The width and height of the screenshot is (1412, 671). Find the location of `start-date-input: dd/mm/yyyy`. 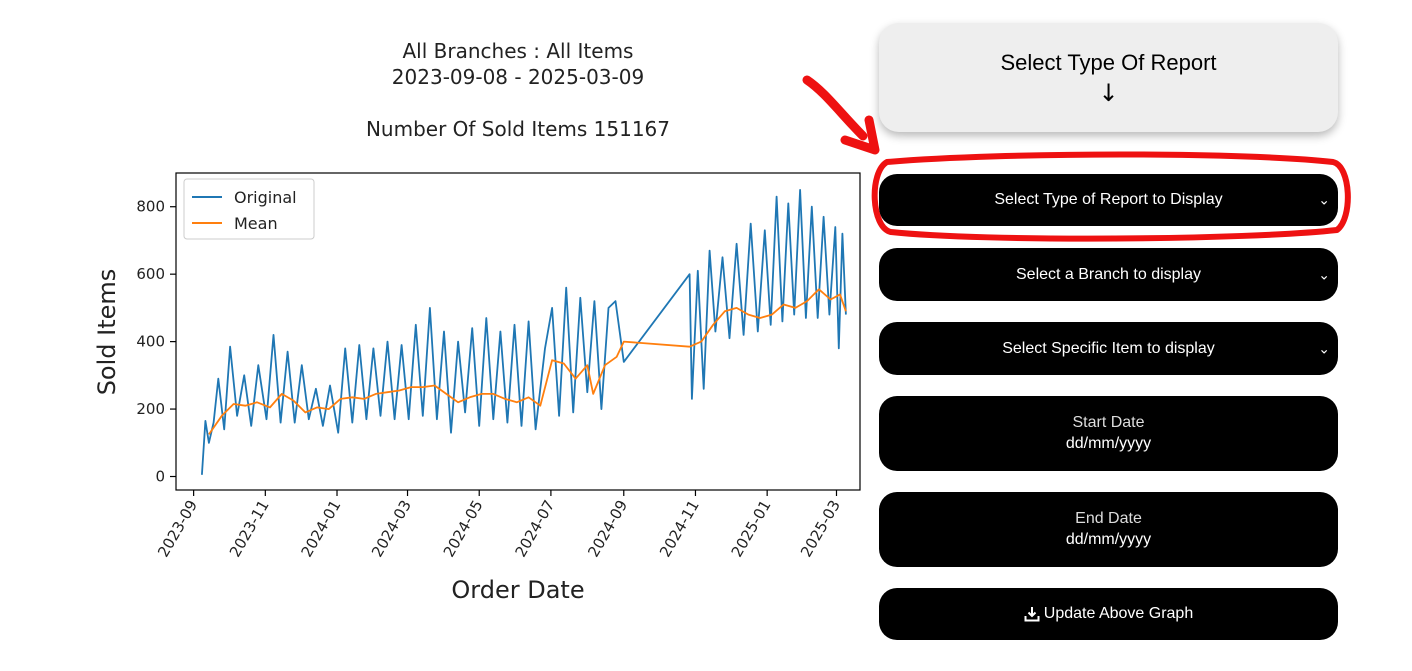

start-date-input: dd/mm/yyyy is located at coordinates (1108, 444).